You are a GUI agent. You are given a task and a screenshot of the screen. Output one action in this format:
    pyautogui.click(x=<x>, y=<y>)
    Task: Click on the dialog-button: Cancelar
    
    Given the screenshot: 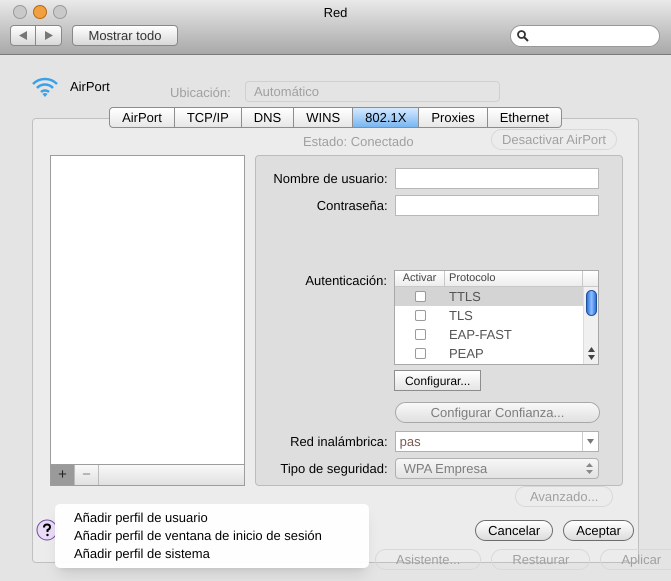 What is the action you would take?
    pyautogui.click(x=514, y=530)
    